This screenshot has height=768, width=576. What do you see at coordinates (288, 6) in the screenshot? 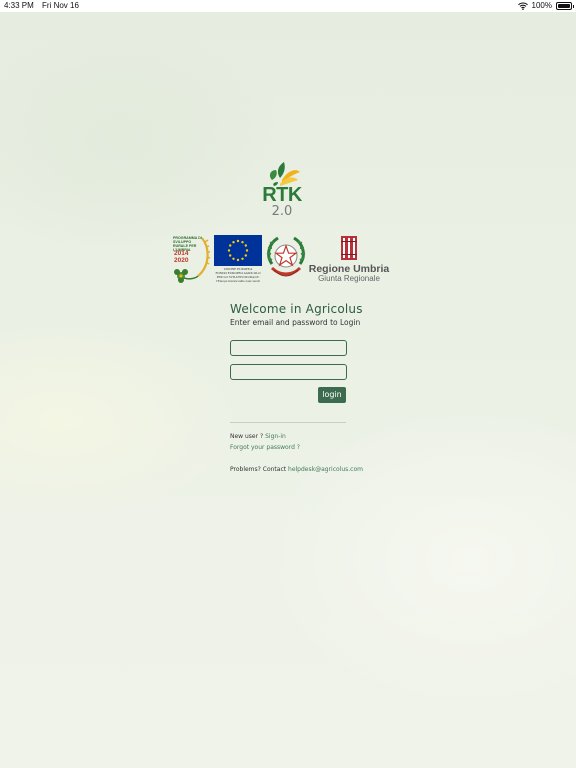
I see `status-bar: 4:33 PM Fri Nov 16 100%` at bounding box center [288, 6].